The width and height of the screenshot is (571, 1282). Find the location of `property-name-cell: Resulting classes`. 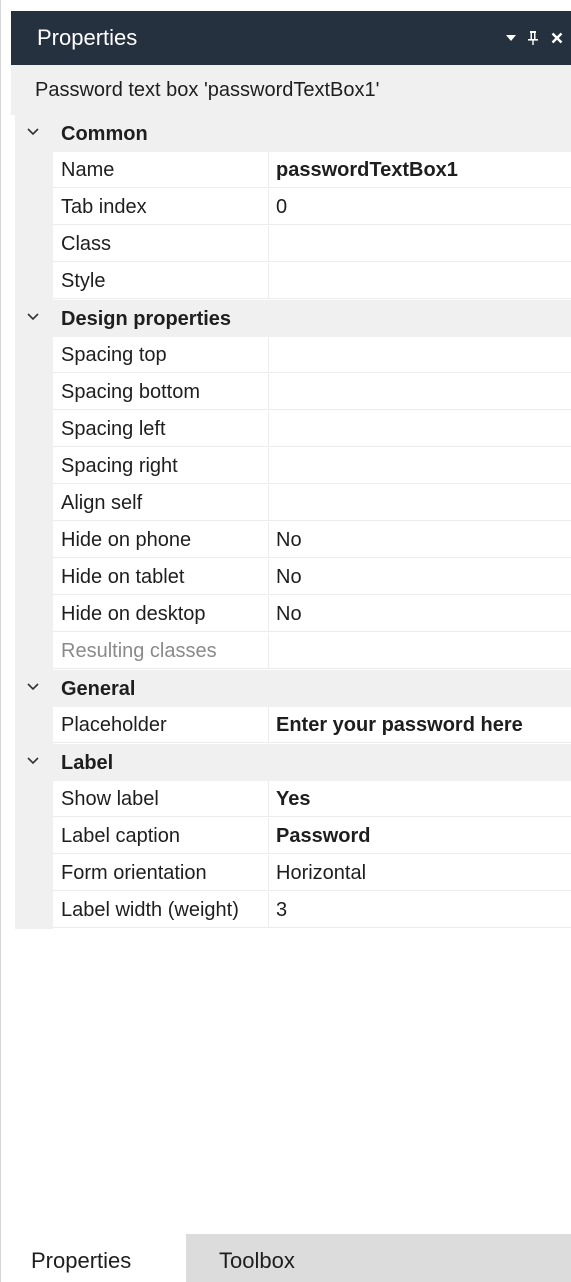

property-name-cell: Resulting classes is located at coordinates (161, 651).